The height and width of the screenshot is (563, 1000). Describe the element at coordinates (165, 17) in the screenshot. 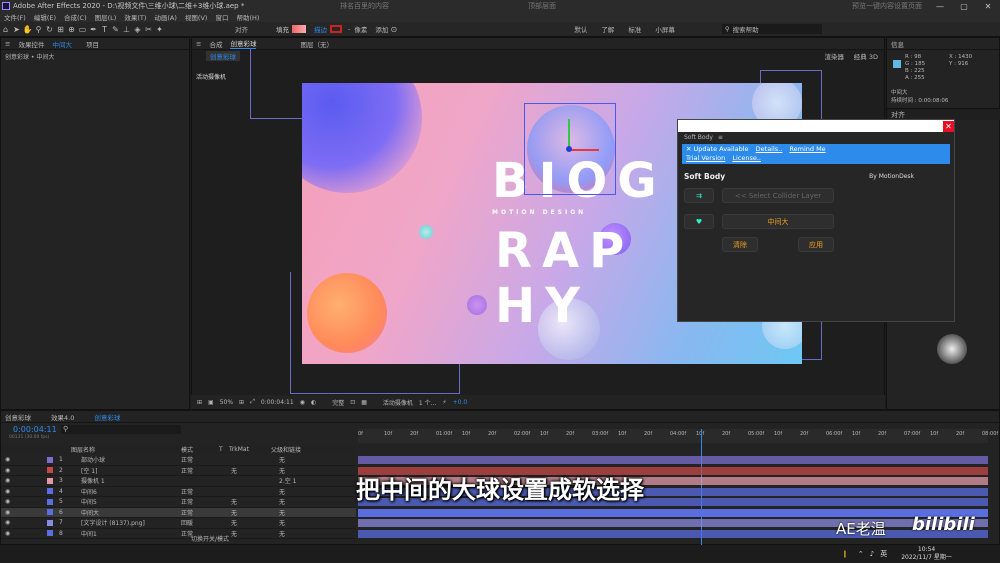

I see `menu-item: 动画(A)` at that location.